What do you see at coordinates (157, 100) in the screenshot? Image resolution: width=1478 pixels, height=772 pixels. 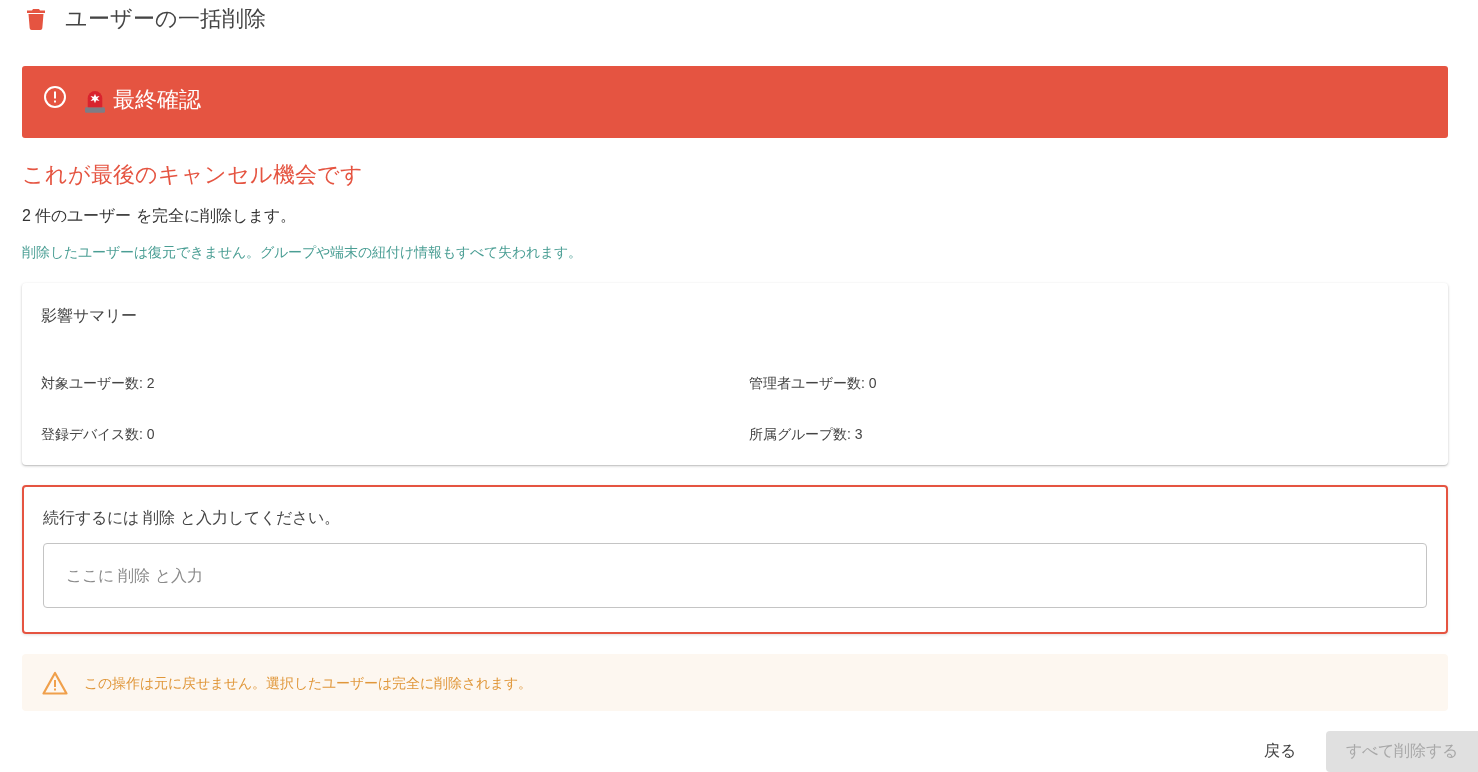 I see `banner-title: 最終確認` at bounding box center [157, 100].